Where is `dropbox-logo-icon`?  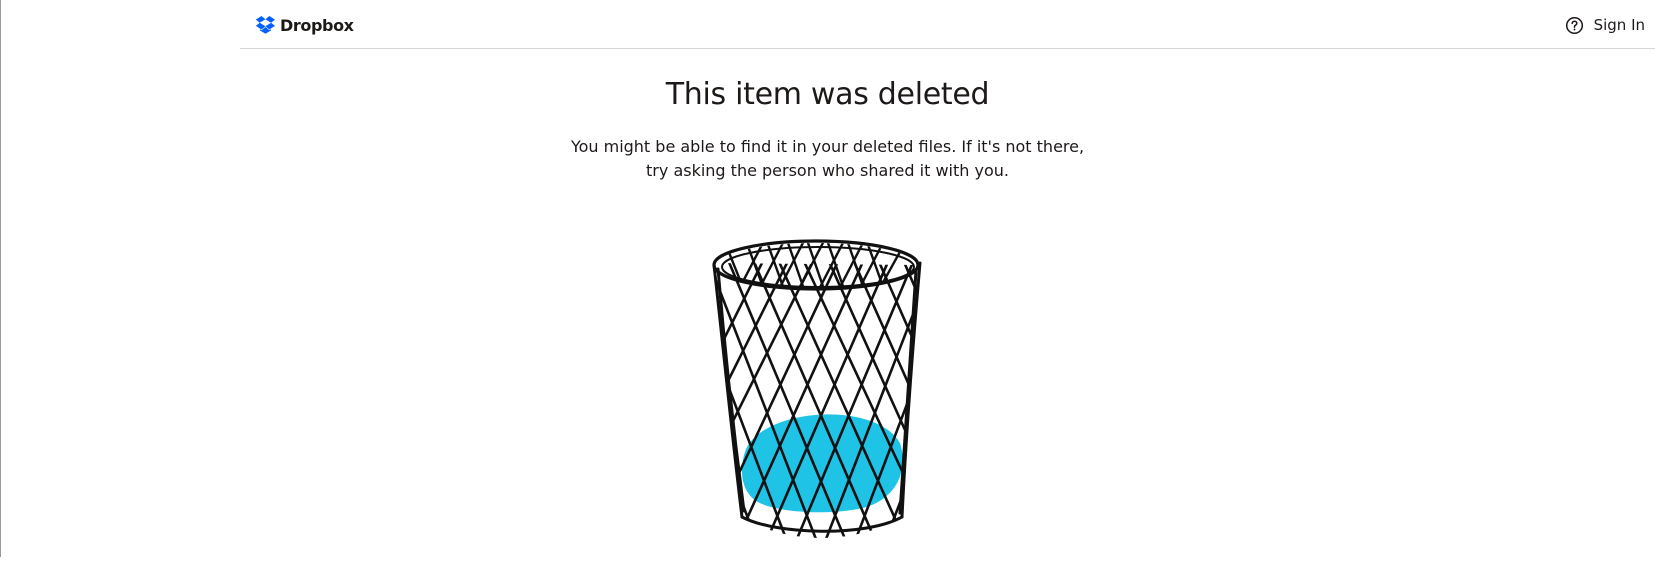 dropbox-logo-icon is located at coordinates (265, 25).